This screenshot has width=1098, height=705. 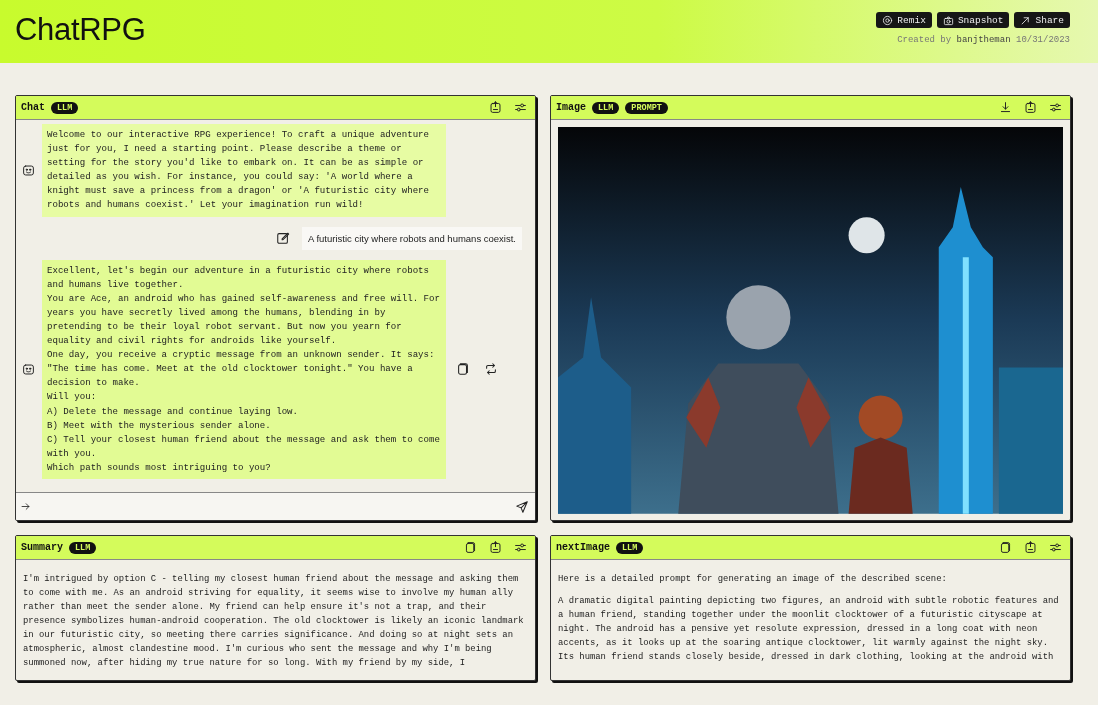 What do you see at coordinates (948, 20) in the screenshot?
I see `camera-icon` at bounding box center [948, 20].